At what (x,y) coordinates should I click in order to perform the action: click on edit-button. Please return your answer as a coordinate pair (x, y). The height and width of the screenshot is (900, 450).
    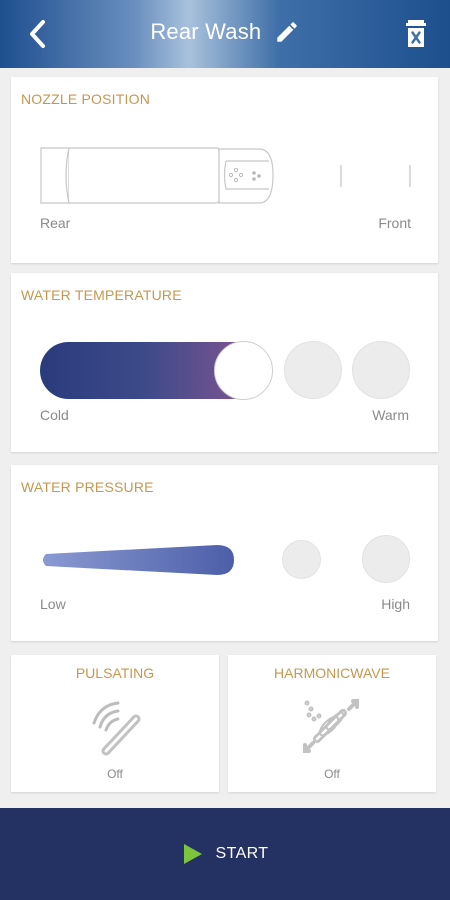
    Looking at the image, I should click on (287, 32).